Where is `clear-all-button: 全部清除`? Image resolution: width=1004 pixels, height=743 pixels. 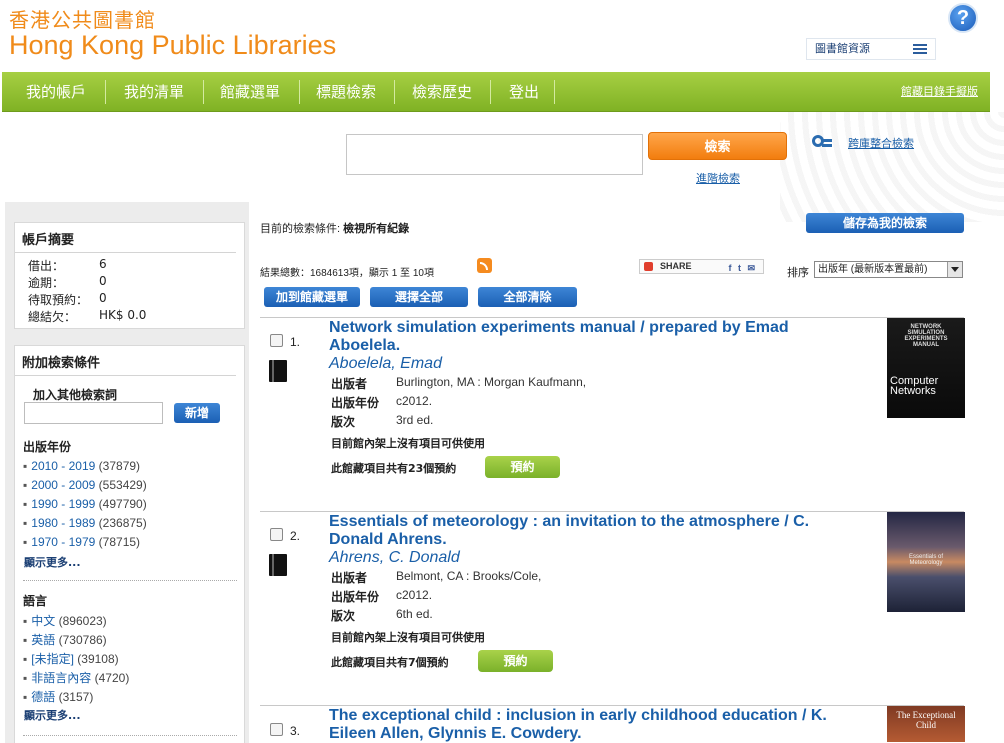 clear-all-button: 全部清除 is located at coordinates (527, 297).